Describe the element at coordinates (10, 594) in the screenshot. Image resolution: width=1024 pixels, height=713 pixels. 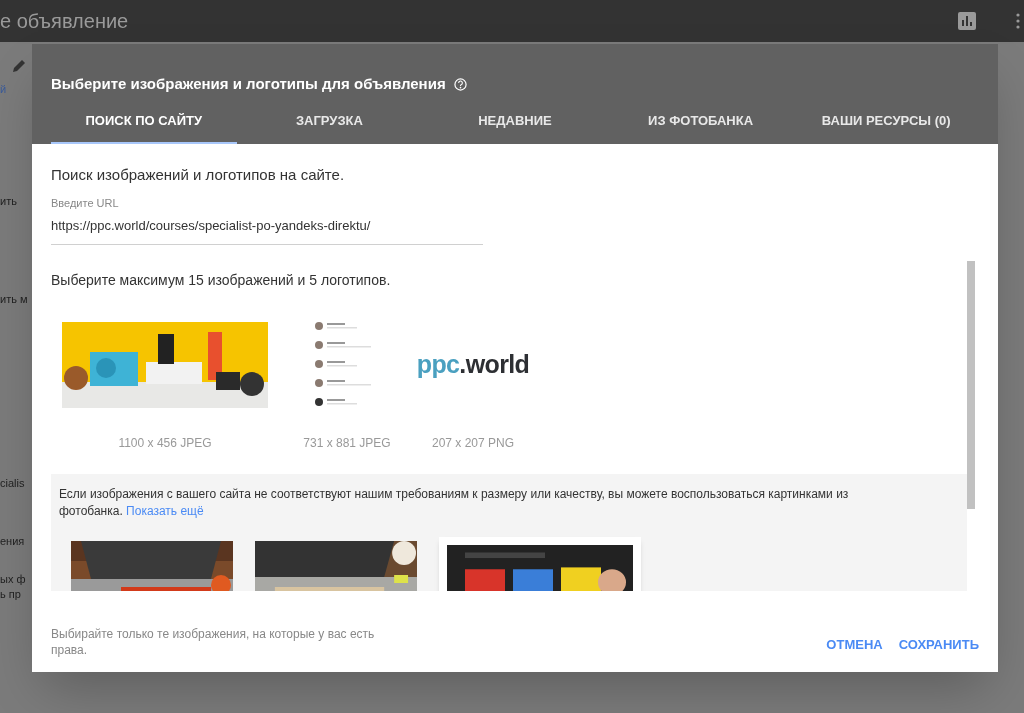
I see `background-text: ь пр` at that location.